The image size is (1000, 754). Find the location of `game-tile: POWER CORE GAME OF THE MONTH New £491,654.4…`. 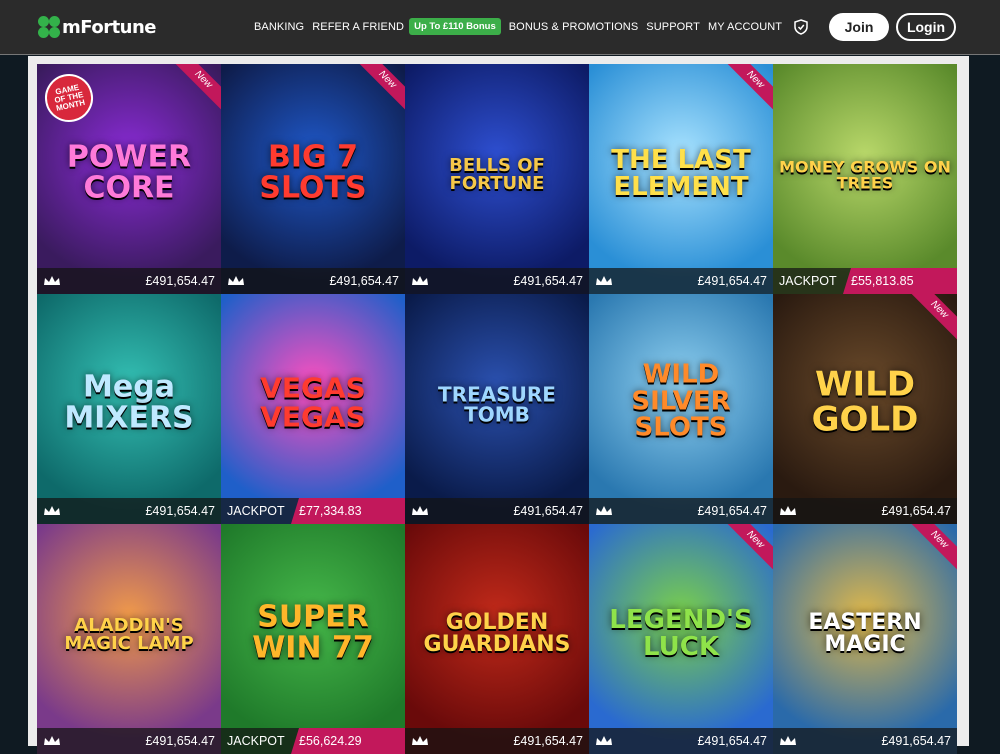

game-tile: POWER CORE GAME OF THE MONTH New £491,654.4… is located at coordinates (129, 179).